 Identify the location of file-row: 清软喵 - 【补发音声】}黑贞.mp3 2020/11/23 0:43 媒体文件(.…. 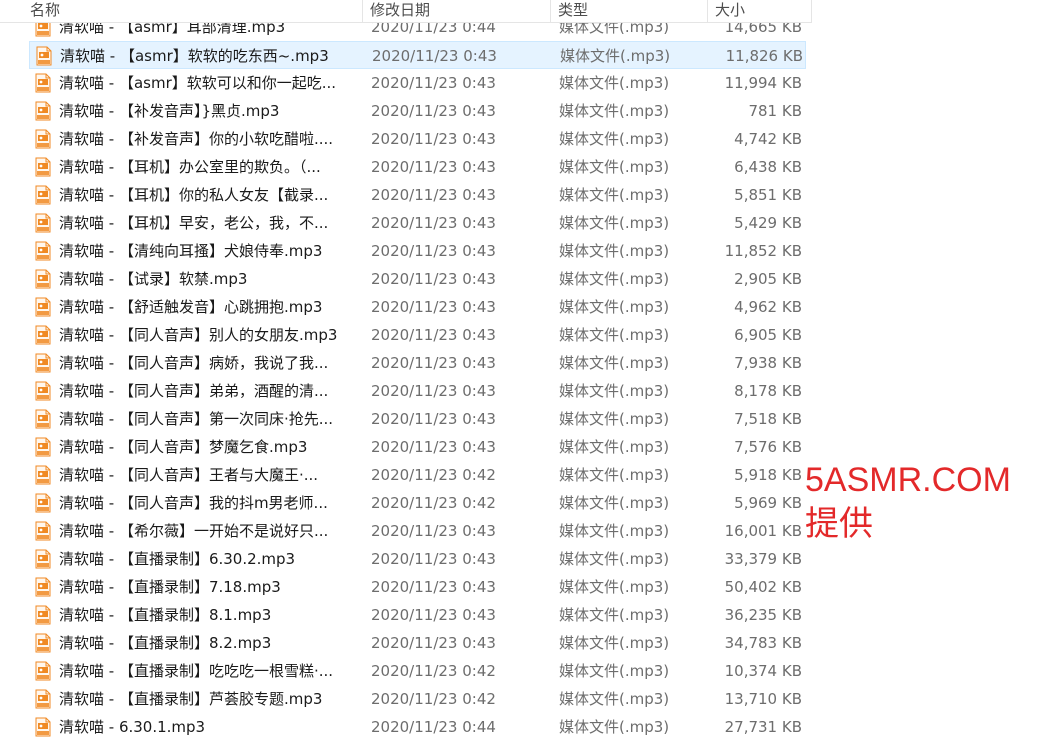
(417, 111).